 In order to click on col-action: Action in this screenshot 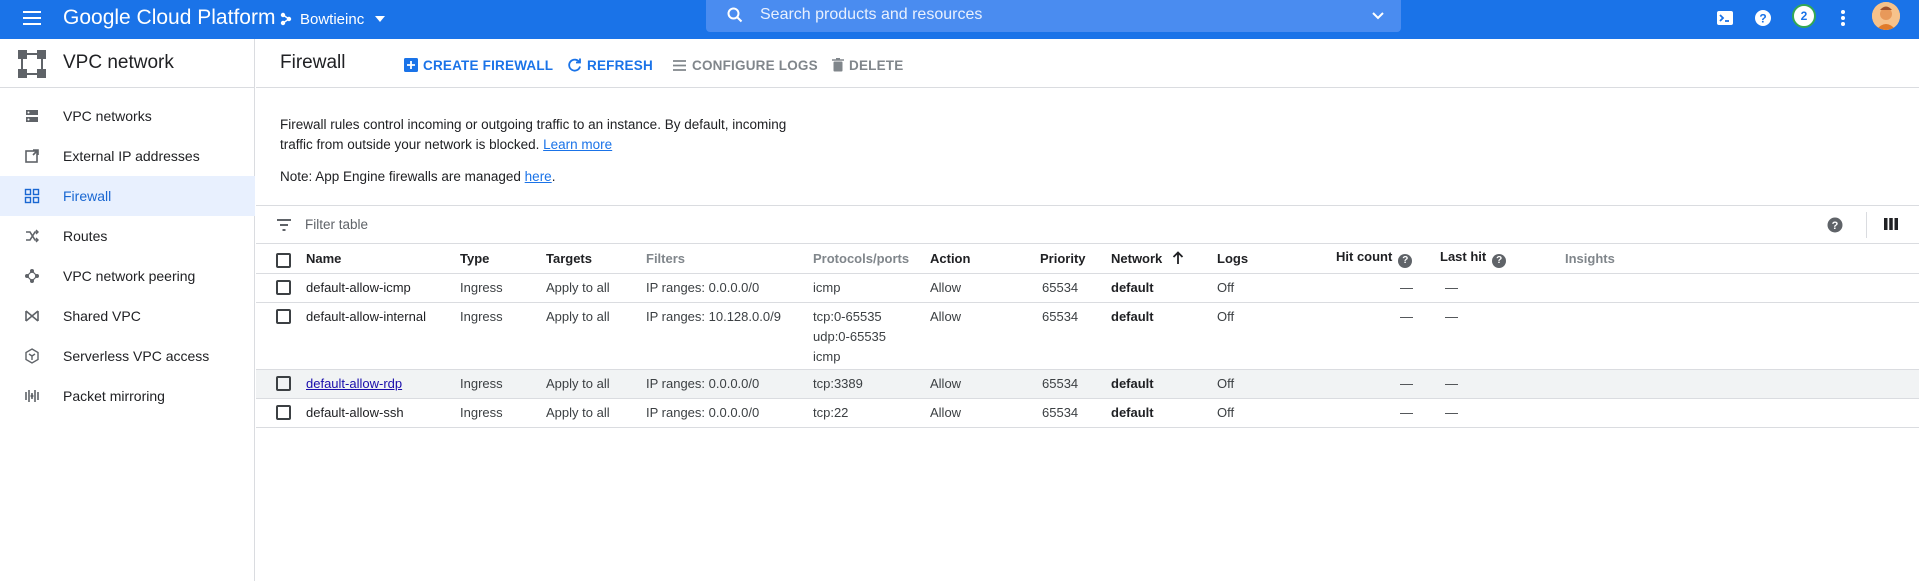, I will do `click(985, 259)`.